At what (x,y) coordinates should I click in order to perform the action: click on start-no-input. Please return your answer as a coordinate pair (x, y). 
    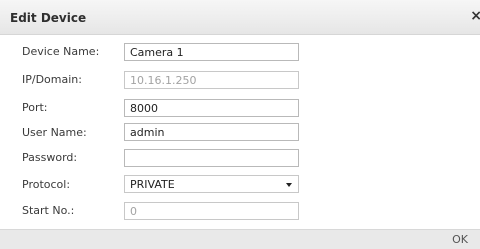
    Looking at the image, I should click on (211, 211).